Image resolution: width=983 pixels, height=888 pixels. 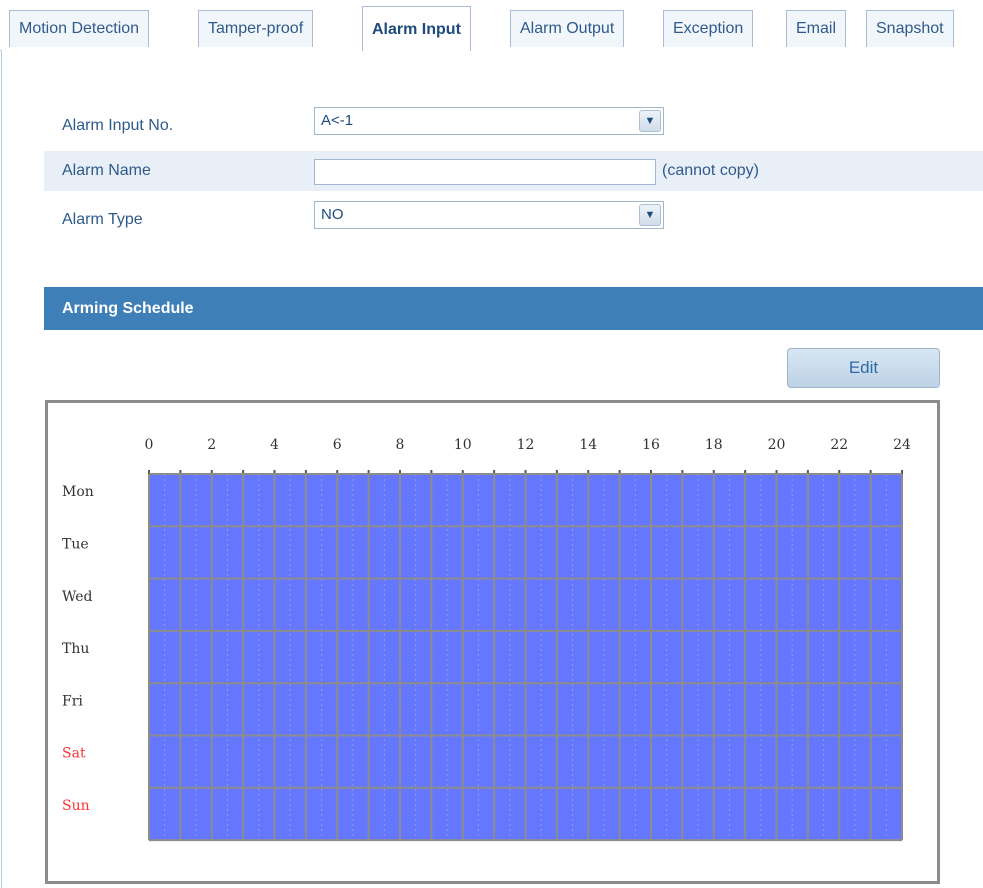 What do you see at coordinates (416, 28) in the screenshot?
I see `tab-alarm-input: Alarm Input` at bounding box center [416, 28].